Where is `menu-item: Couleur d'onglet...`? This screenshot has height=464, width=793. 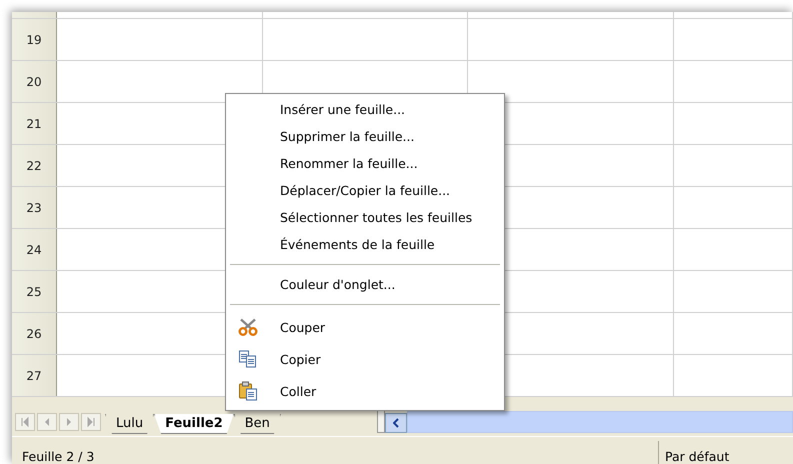 menu-item: Couleur d'onglet... is located at coordinates (365, 284).